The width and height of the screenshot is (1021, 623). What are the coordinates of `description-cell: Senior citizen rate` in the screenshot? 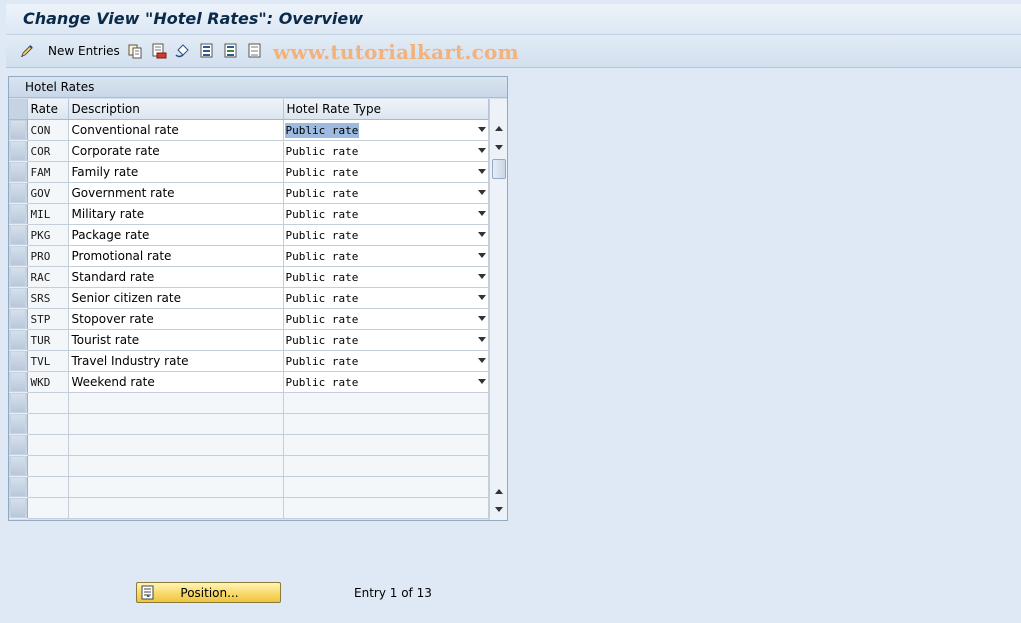 It's located at (176, 298).